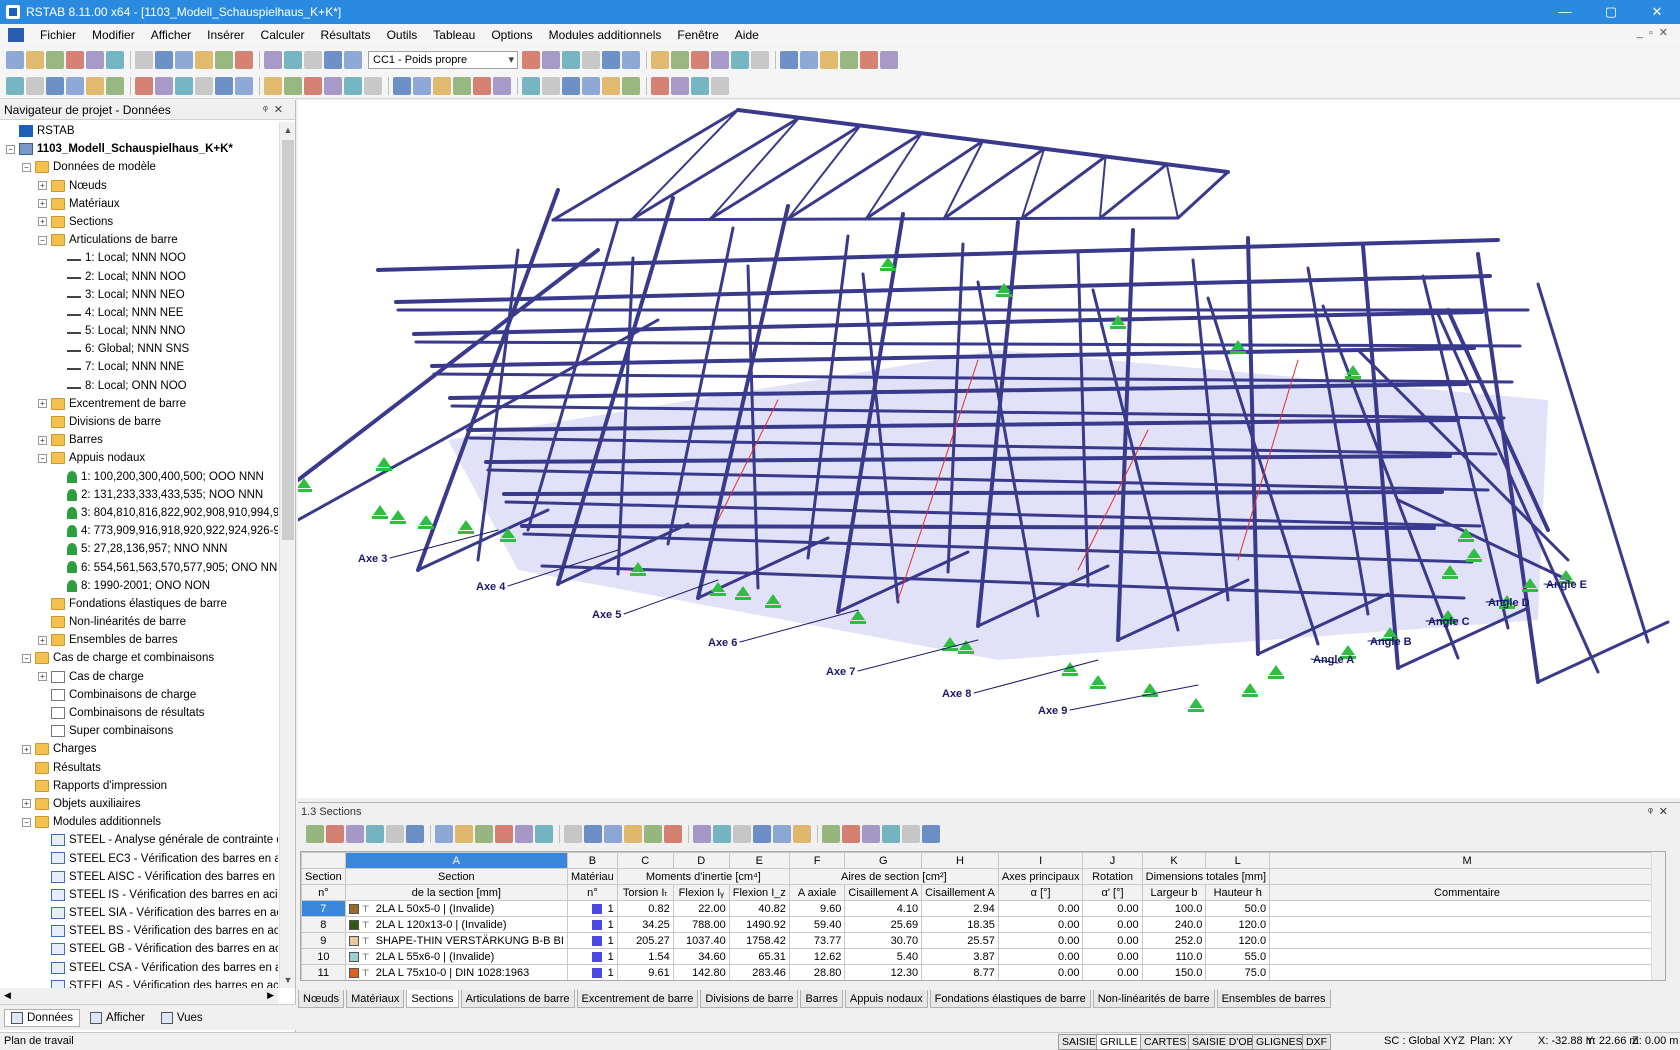 The image size is (1680, 1050). I want to click on tree-item: 8: 1990-2001; ONO NON, so click(139, 586).